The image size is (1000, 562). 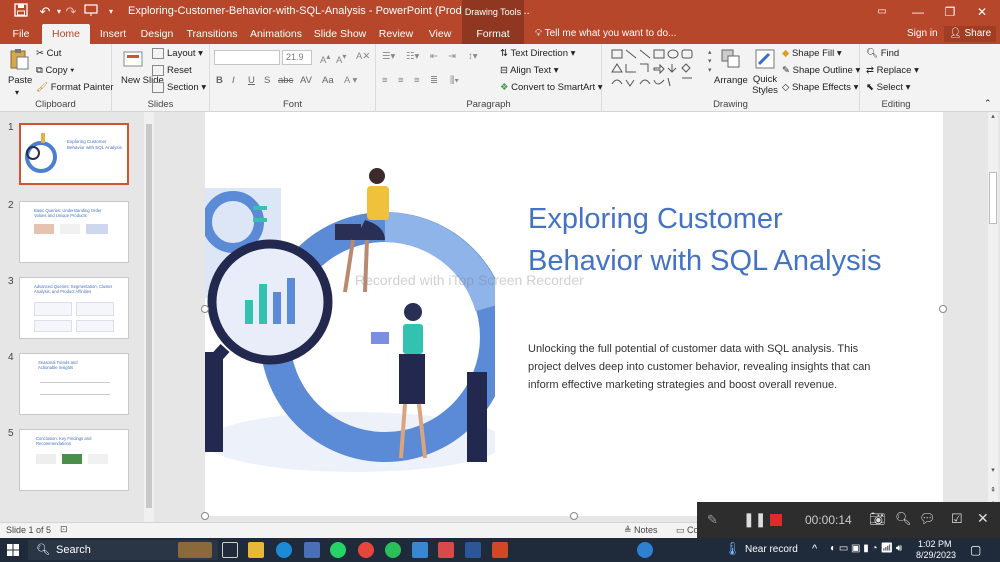 What do you see at coordinates (866, 548) in the screenshot?
I see `tray-icons: ◐ ▭ ▣ ▮ ◔ 📶︎ 🔊︎` at bounding box center [866, 548].